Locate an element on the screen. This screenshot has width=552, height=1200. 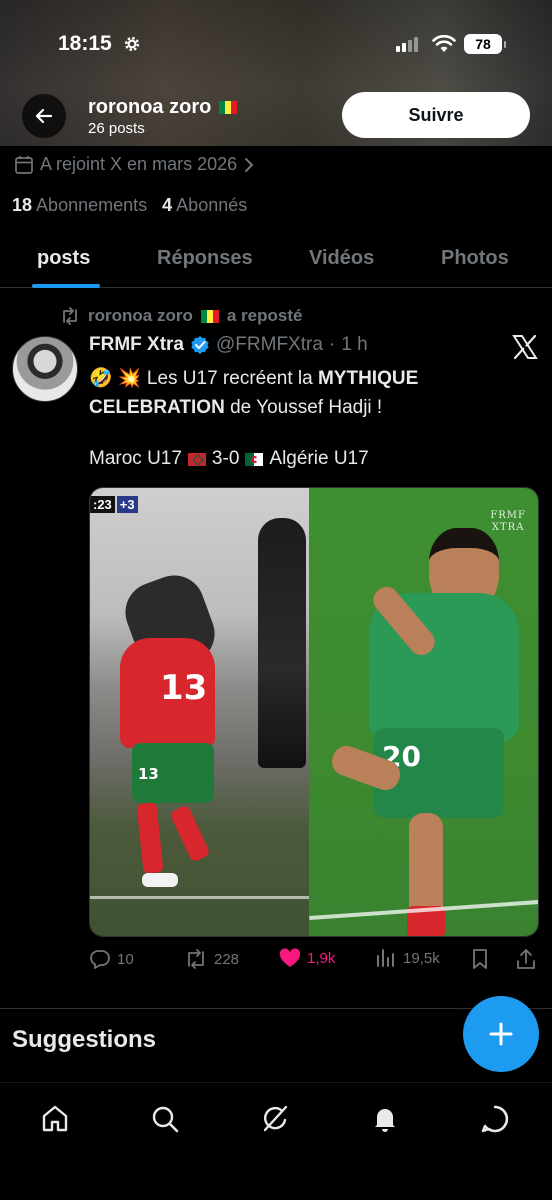
repost-user: roronoa zoro is located at coordinates (140, 315).